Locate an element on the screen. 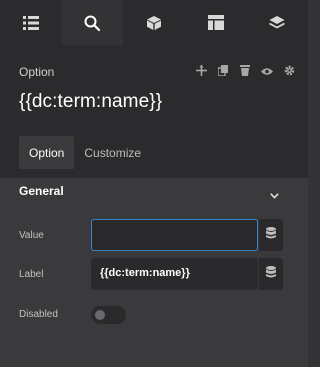 This screenshot has height=367, width=320. gear-icon is located at coordinates (289, 72).